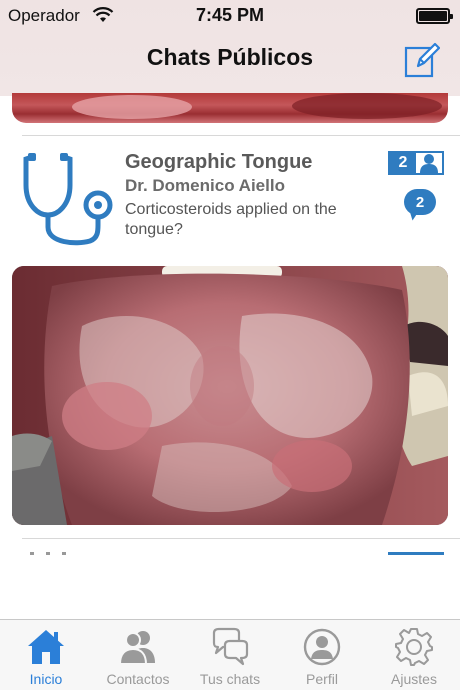  Describe the element at coordinates (46, 647) in the screenshot. I see `home-icon` at that location.